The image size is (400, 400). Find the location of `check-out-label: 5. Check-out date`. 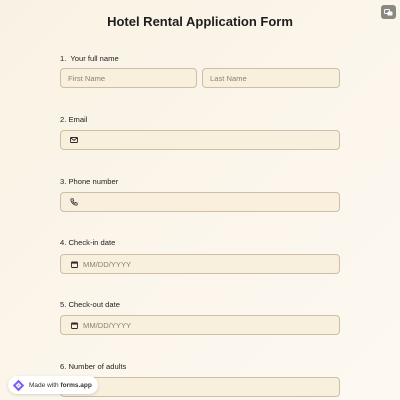

check-out-label: 5. Check-out date is located at coordinates (90, 304).